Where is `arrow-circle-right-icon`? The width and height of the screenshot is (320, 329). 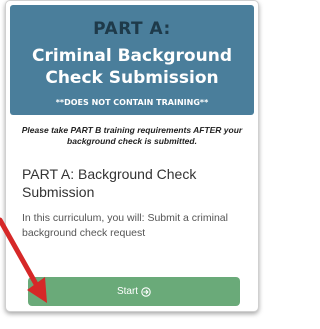
arrow-circle-right-icon is located at coordinates (146, 291).